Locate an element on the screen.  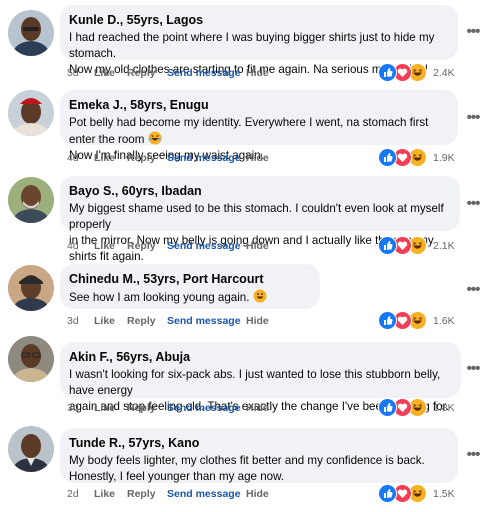
commenter-name: Emeka J., 58yrs, Enugu is located at coordinates (258, 105).